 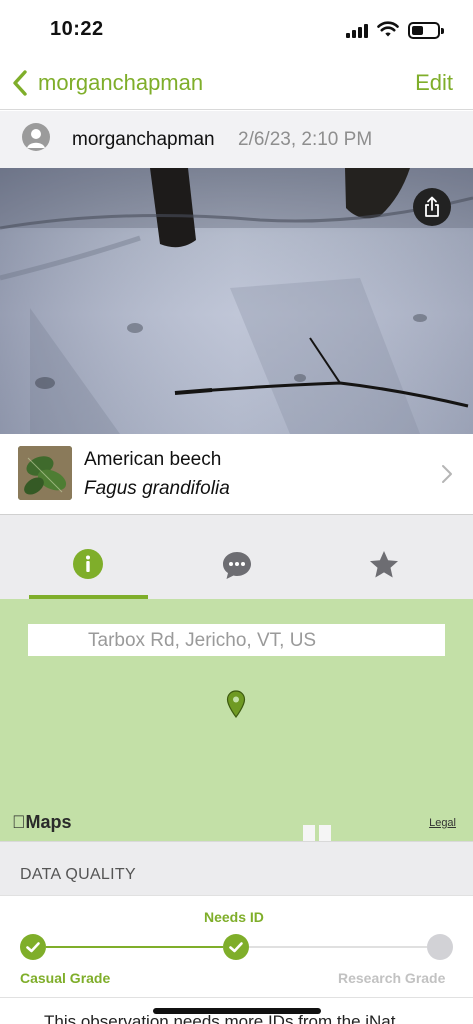 What do you see at coordinates (236, 83) in the screenshot?
I see `navigation-bar: morganchapman Edit` at bounding box center [236, 83].